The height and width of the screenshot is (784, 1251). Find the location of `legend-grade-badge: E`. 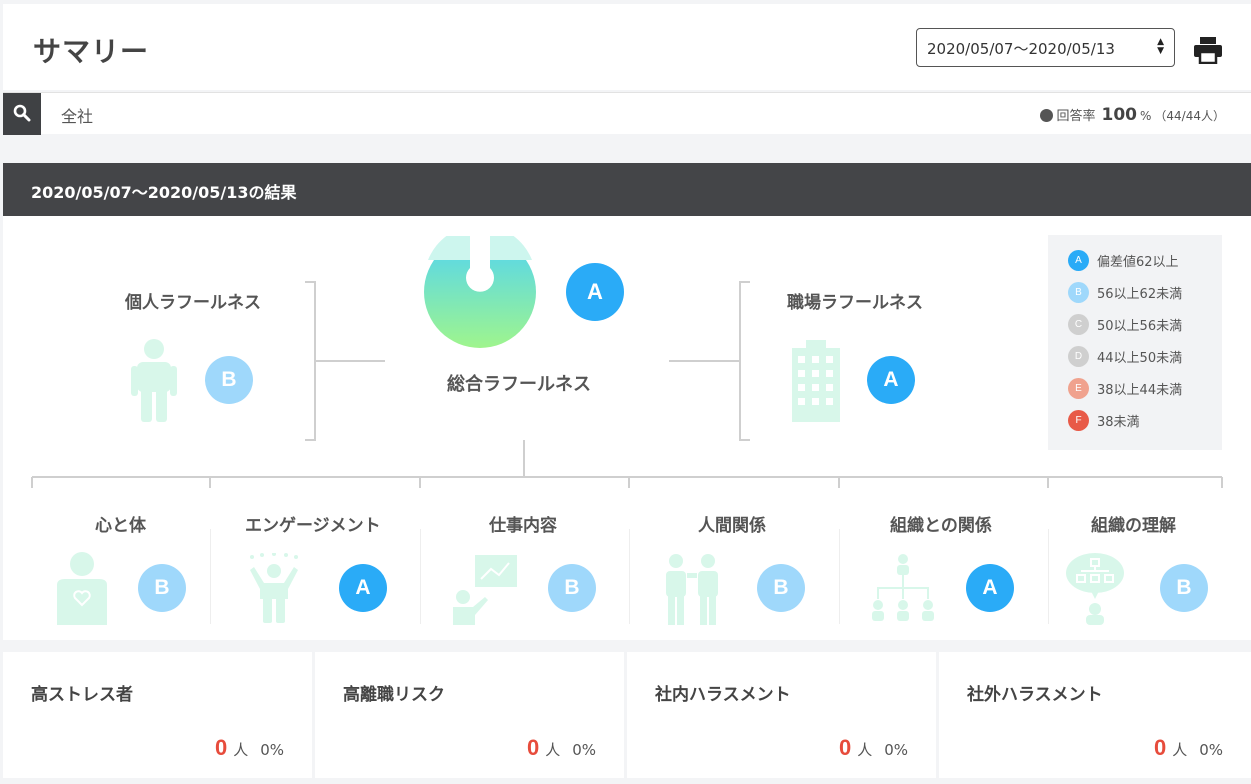

legend-grade-badge: E is located at coordinates (1078, 388).